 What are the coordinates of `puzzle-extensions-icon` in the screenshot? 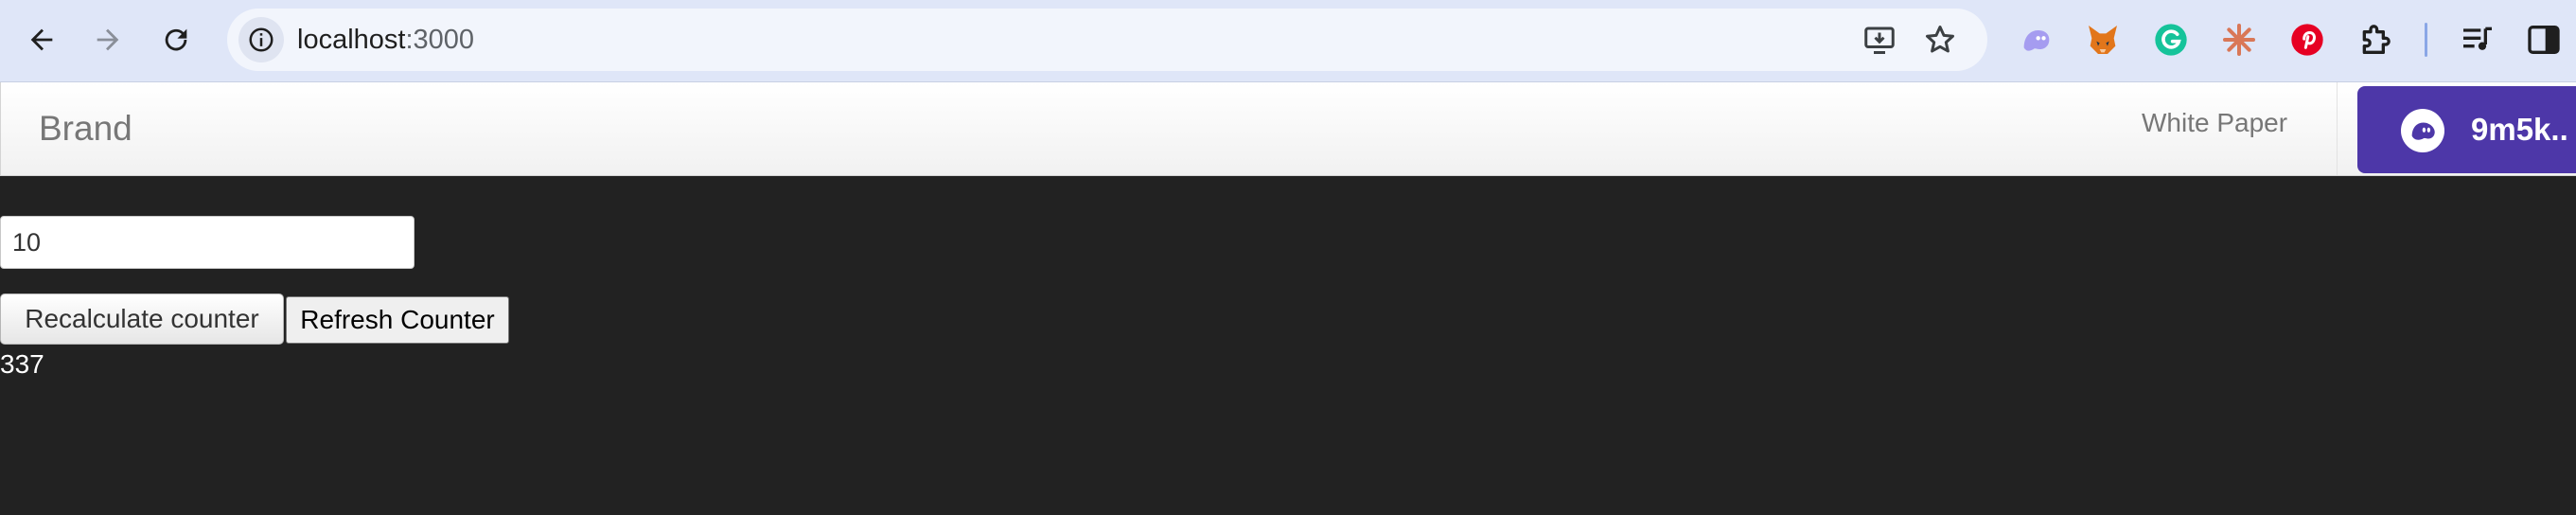 It's located at (2376, 40).